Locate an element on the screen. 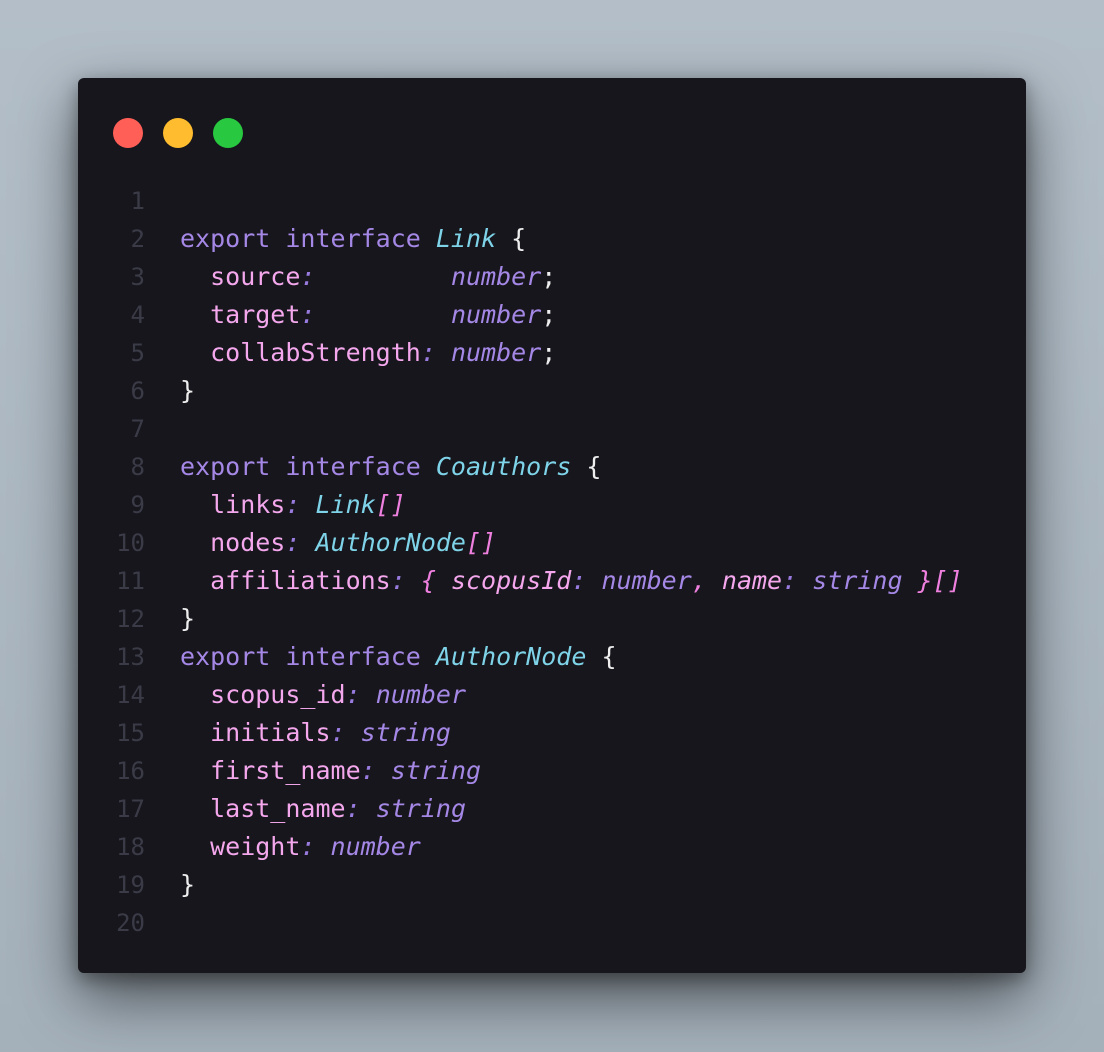 The width and height of the screenshot is (1104, 1052). line-number: 5 is located at coordinates (137, 353).